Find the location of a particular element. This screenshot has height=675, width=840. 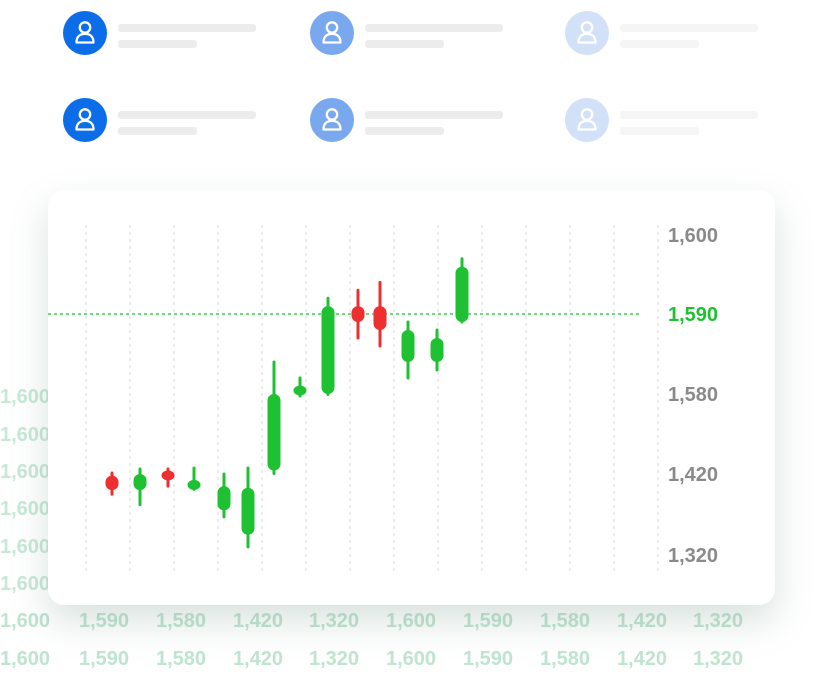

y-tick-label: 1,590 is located at coordinates (693, 315).